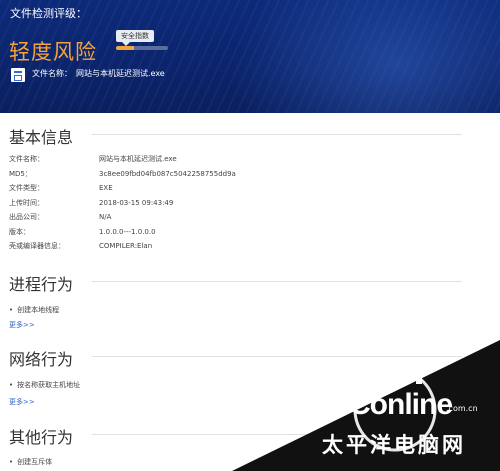 The image size is (500, 471). I want to click on watermark-domain: .com.cn, so click(462, 408).